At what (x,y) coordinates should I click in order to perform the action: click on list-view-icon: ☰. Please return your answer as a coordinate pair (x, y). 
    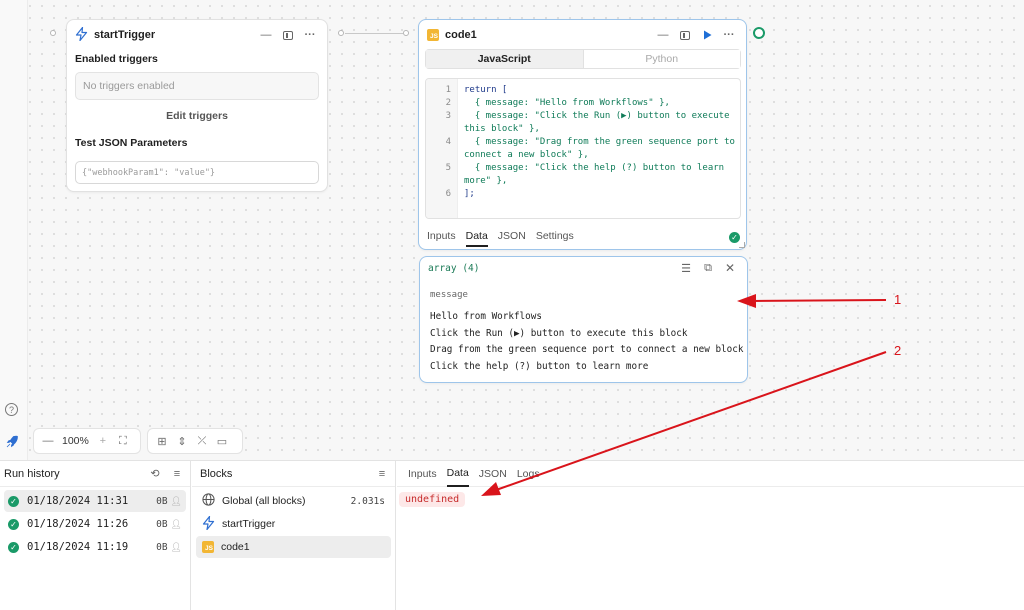
    Looking at the image, I should click on (686, 268).